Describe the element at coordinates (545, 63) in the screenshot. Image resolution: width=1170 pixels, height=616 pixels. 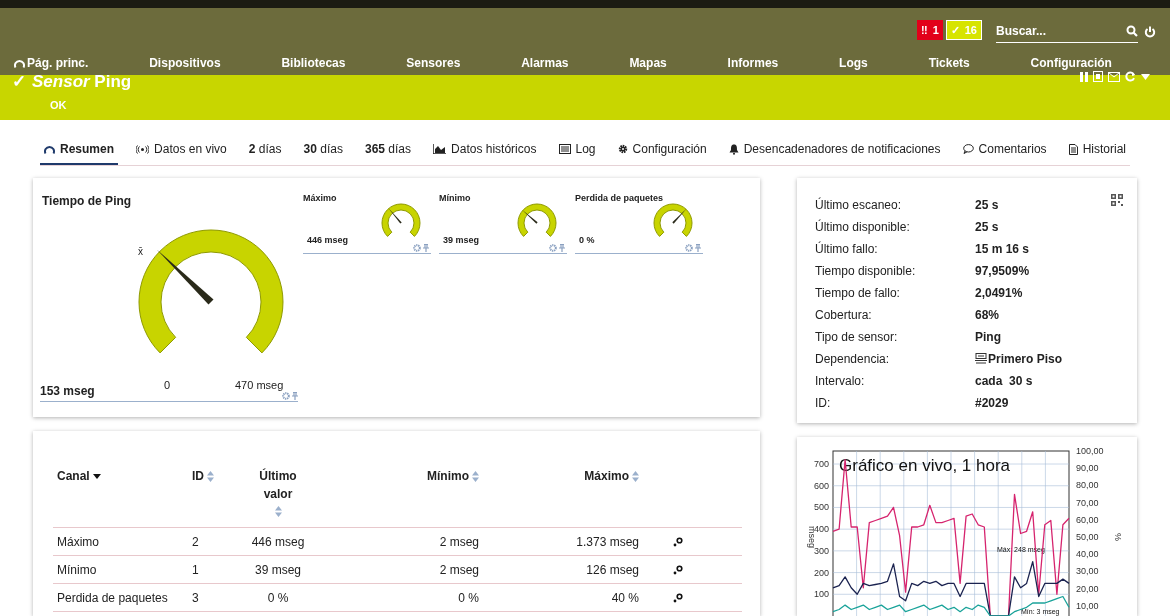
I see `nav-link: Alarmas` at that location.